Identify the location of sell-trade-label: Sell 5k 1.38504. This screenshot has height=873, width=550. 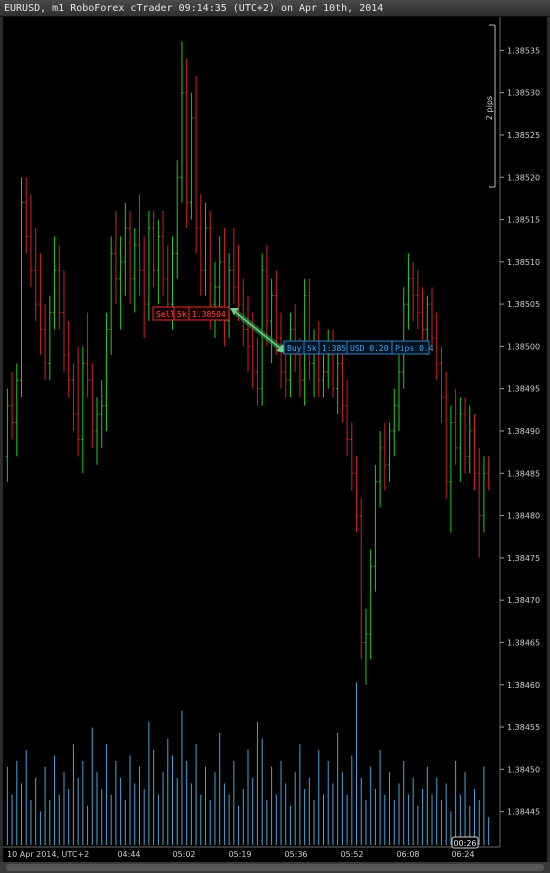
(191, 313).